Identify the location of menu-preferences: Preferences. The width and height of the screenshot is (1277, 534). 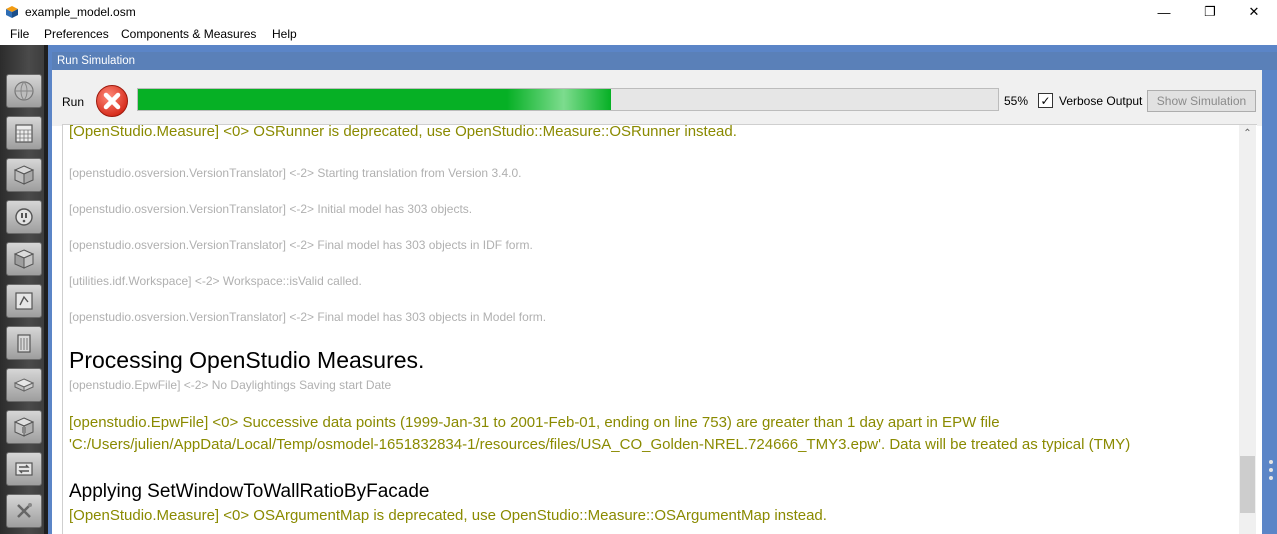
(76, 34).